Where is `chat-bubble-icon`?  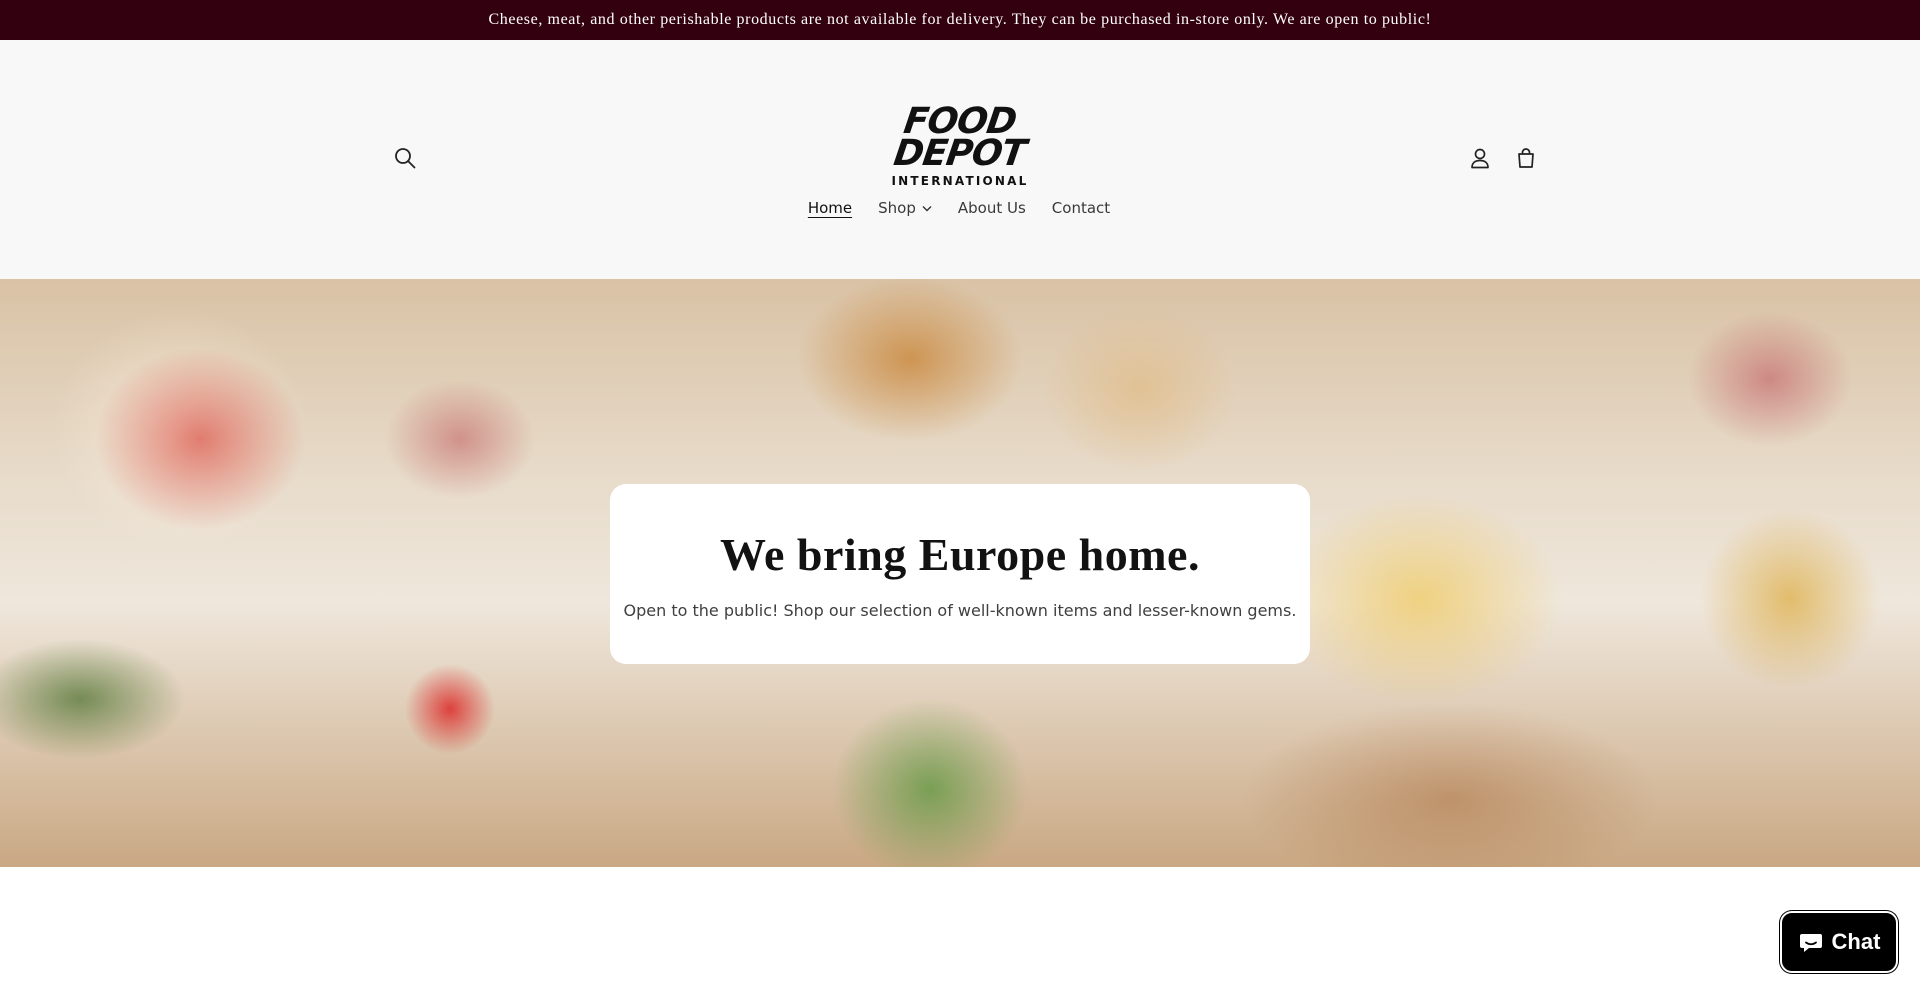
chat-bubble-icon is located at coordinates (1810, 943).